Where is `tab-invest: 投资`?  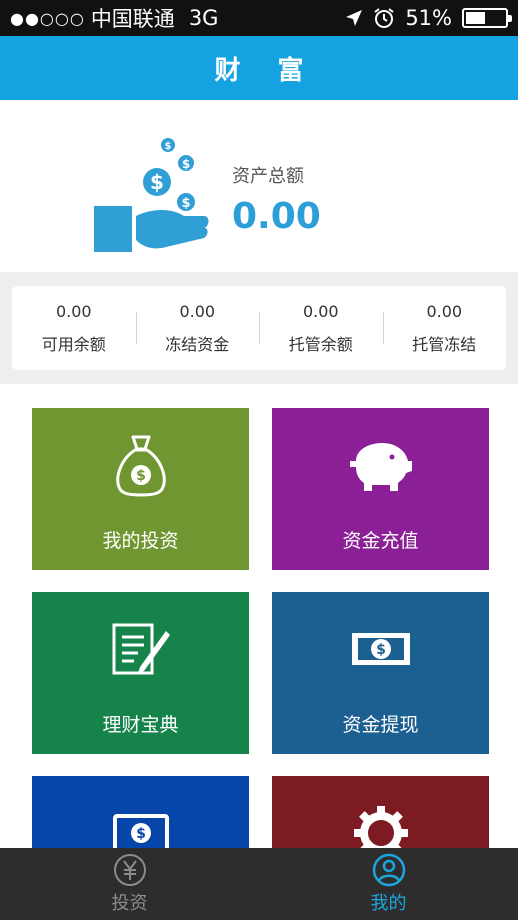
tab-invest: 投资 is located at coordinates (129, 884).